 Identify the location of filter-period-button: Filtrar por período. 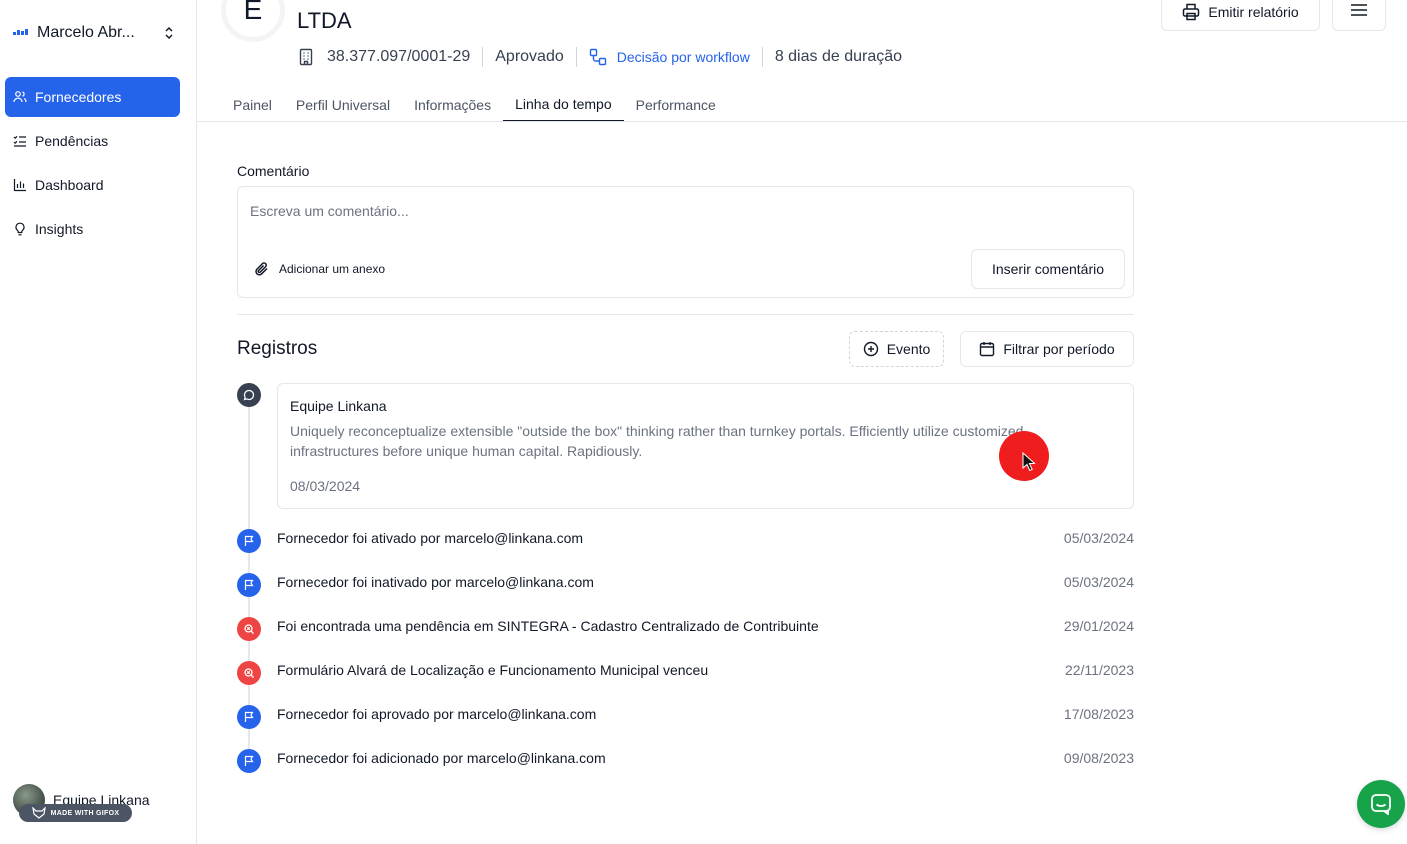
(1047, 349).